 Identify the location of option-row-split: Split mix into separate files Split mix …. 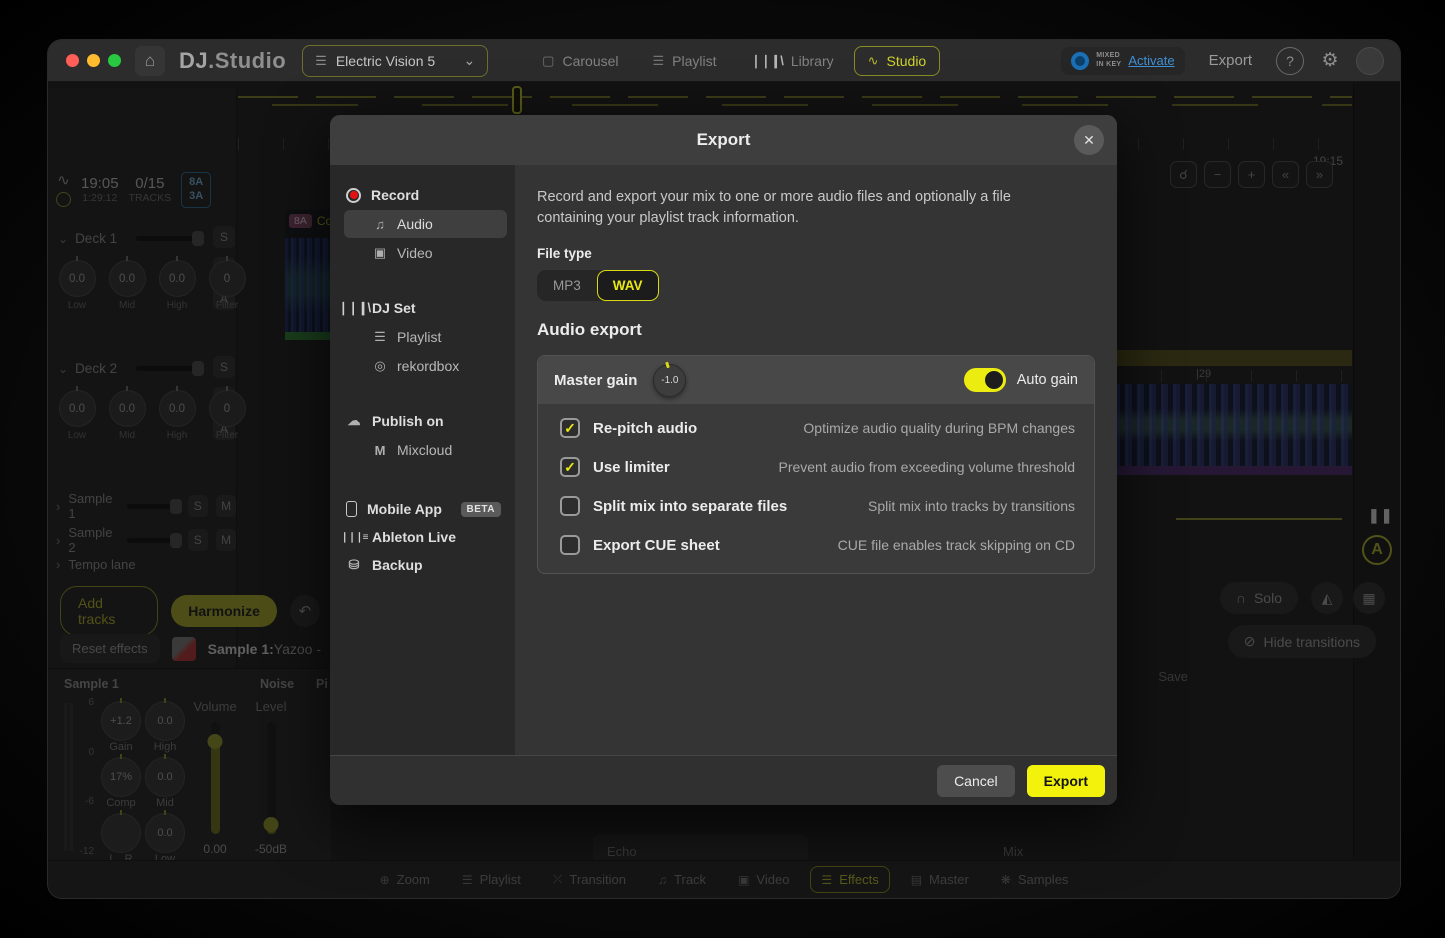
(817, 506).